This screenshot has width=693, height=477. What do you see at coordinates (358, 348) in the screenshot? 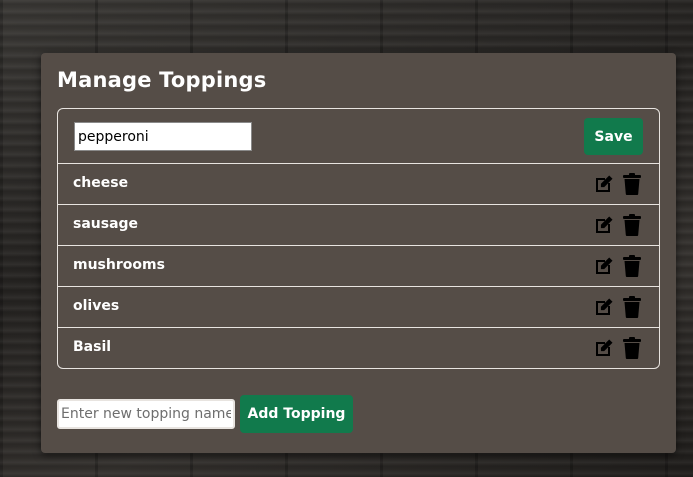
I see `list-item: Basil` at bounding box center [358, 348].